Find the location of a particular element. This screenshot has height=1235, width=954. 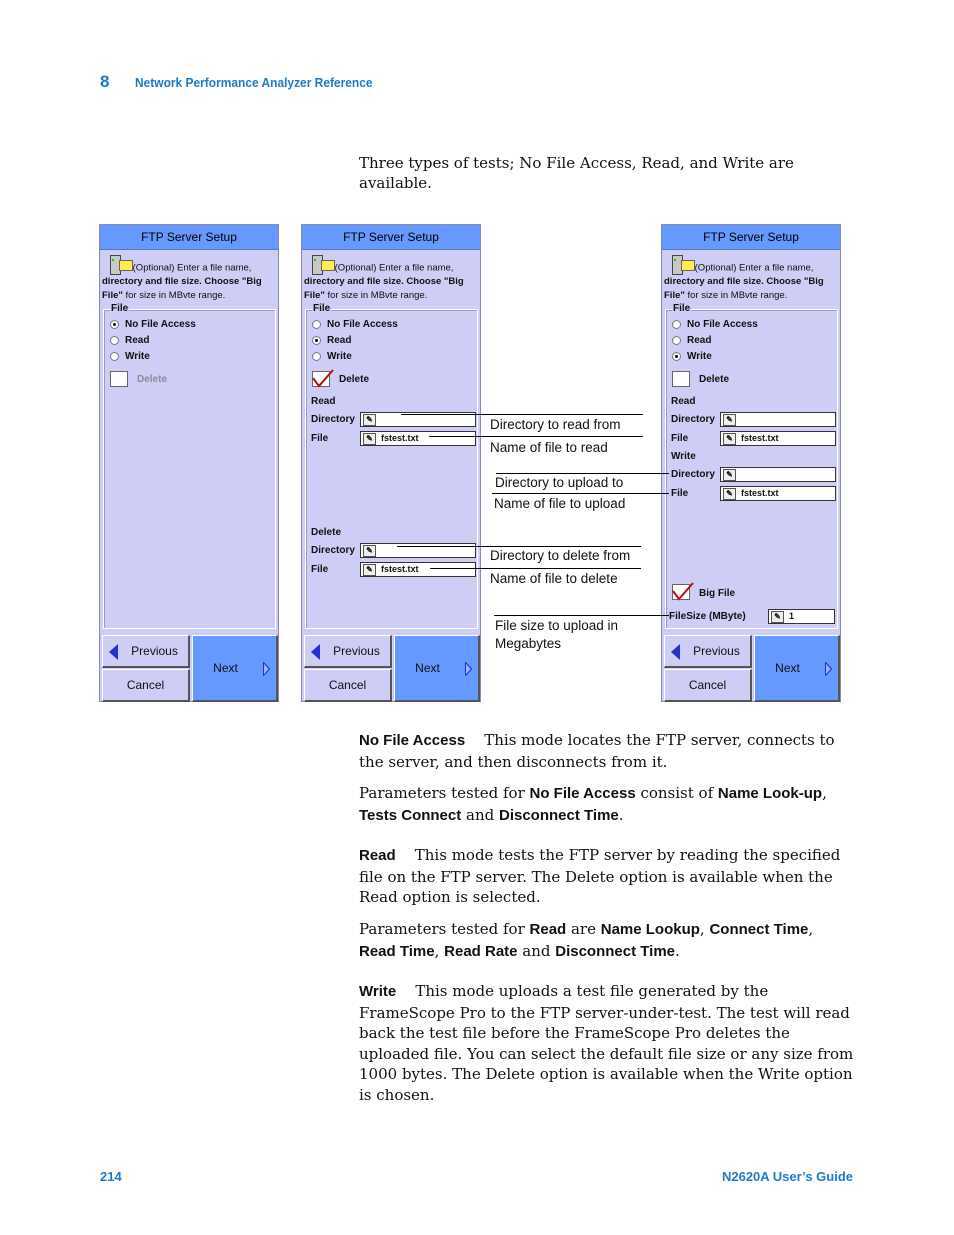

big-file-label: Big File is located at coordinates (717, 593).